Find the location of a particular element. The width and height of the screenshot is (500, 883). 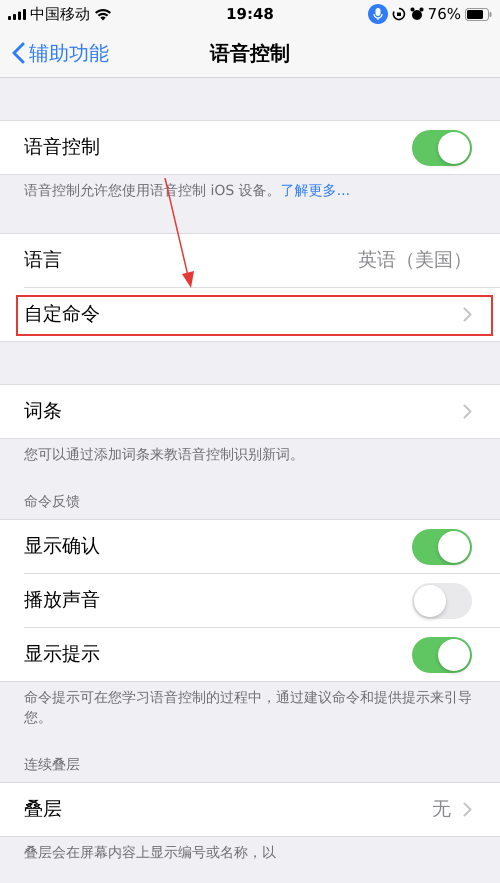

alarm-icon is located at coordinates (417, 14).